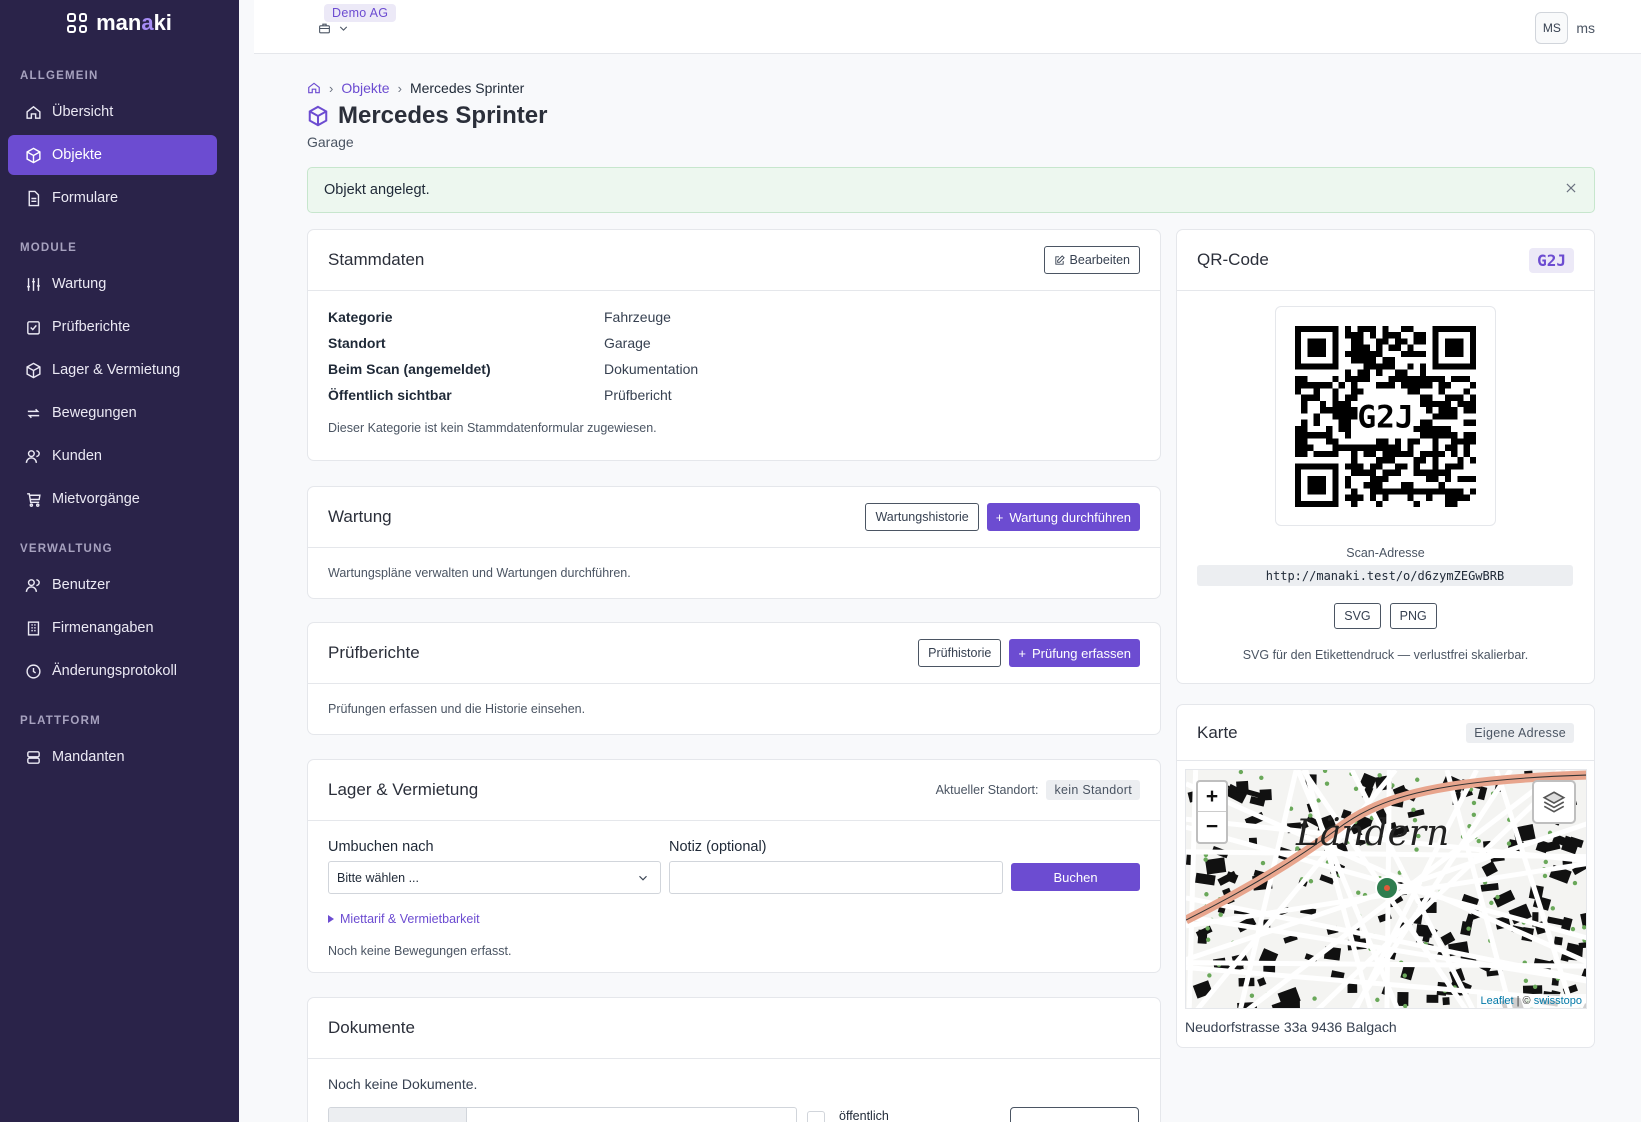  I want to click on server-icon, so click(33, 757).